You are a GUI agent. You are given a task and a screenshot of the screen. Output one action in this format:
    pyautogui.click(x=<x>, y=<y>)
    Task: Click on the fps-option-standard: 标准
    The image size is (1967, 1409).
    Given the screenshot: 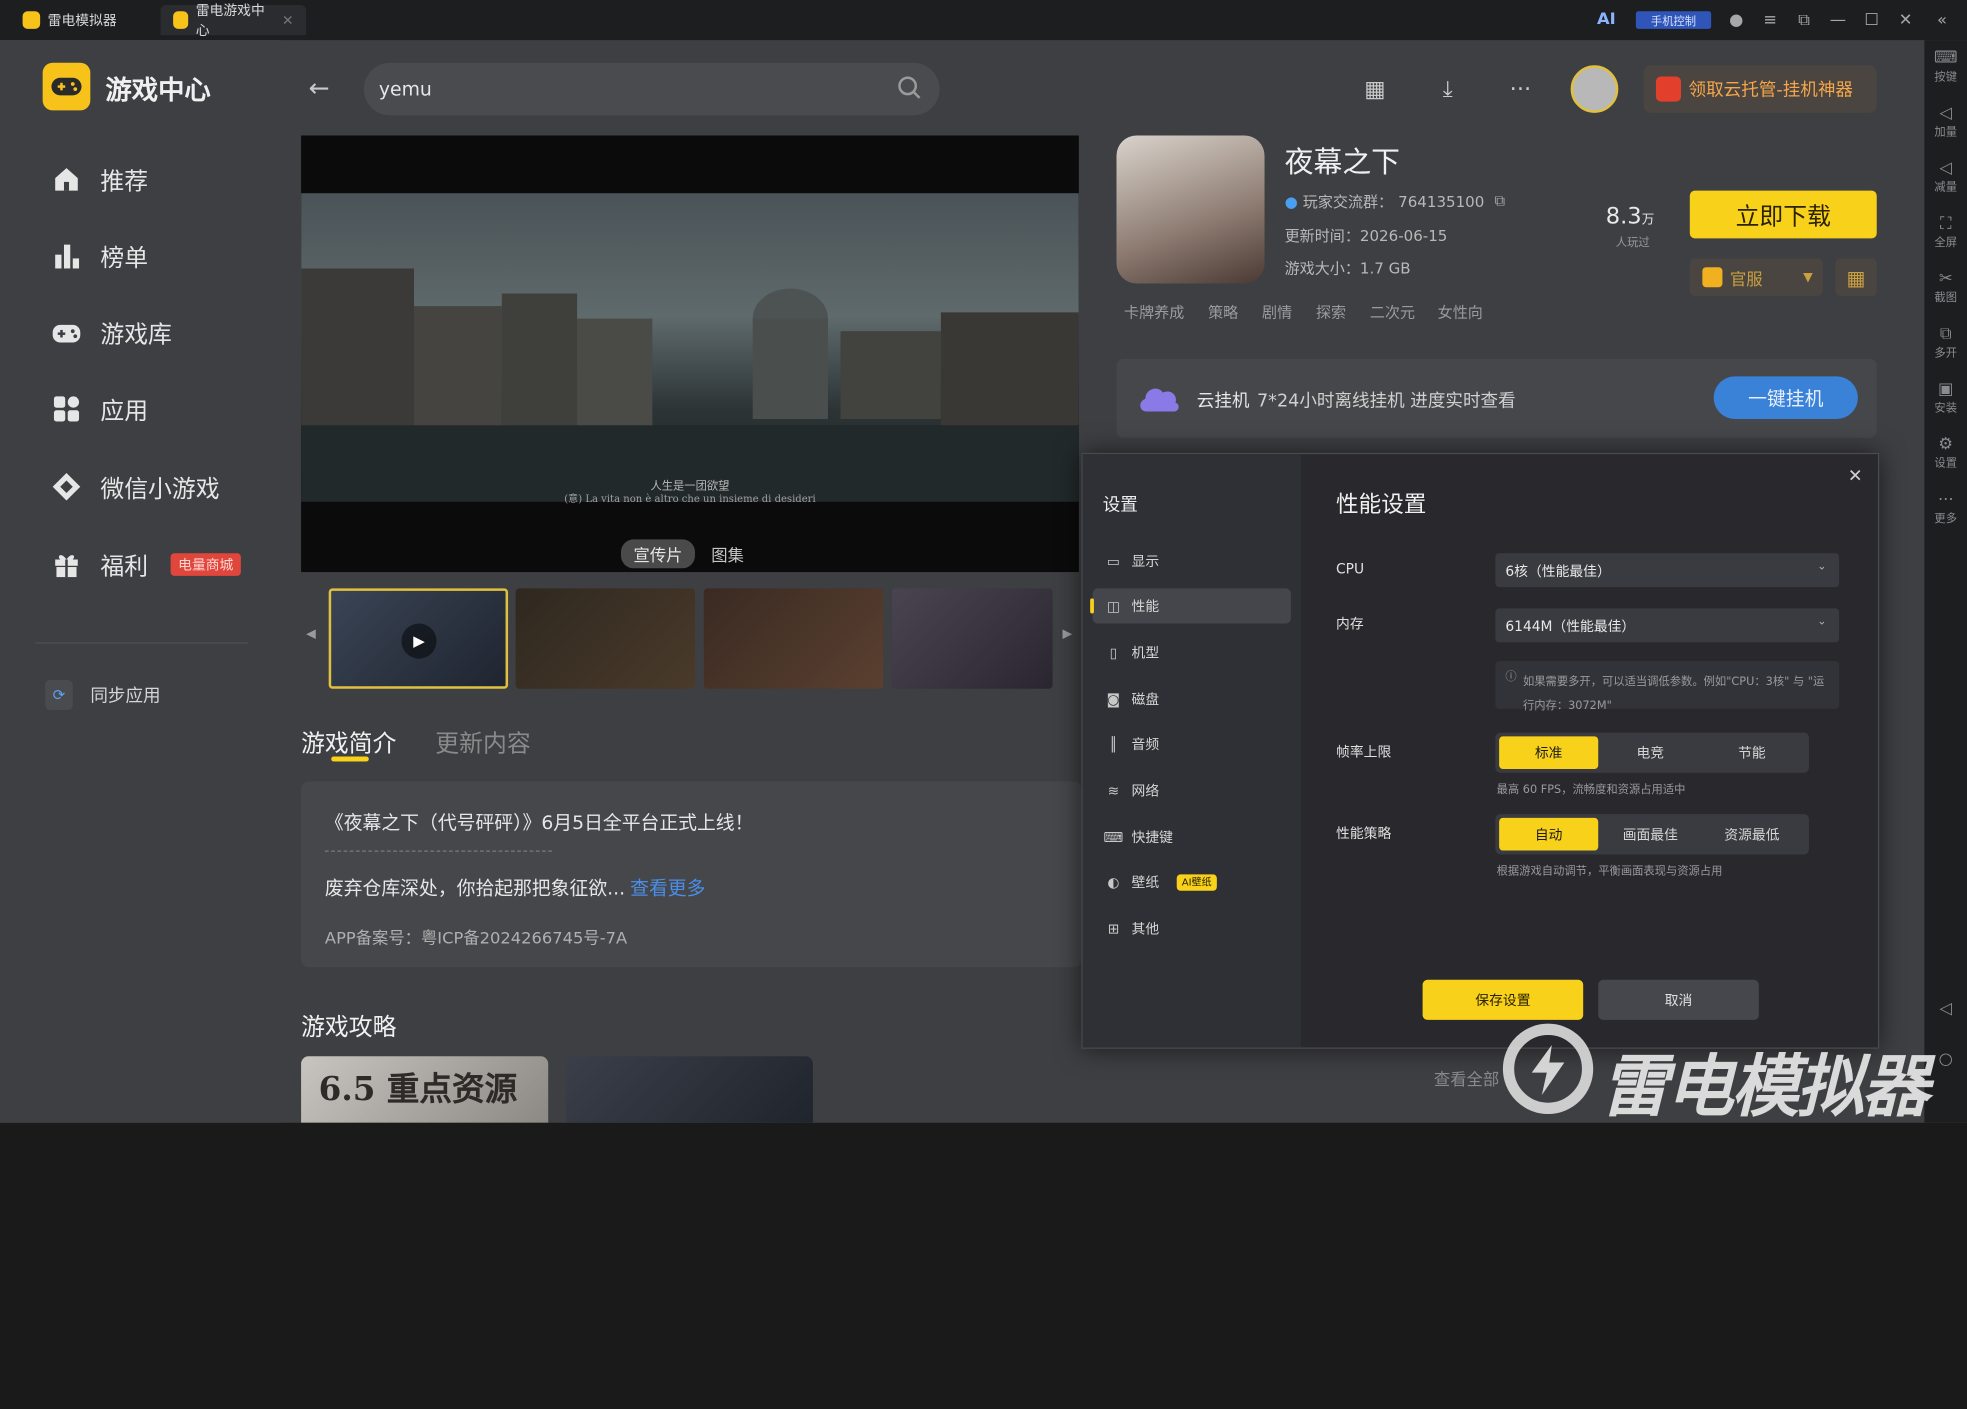 What is the action you would take?
    pyautogui.click(x=1549, y=753)
    